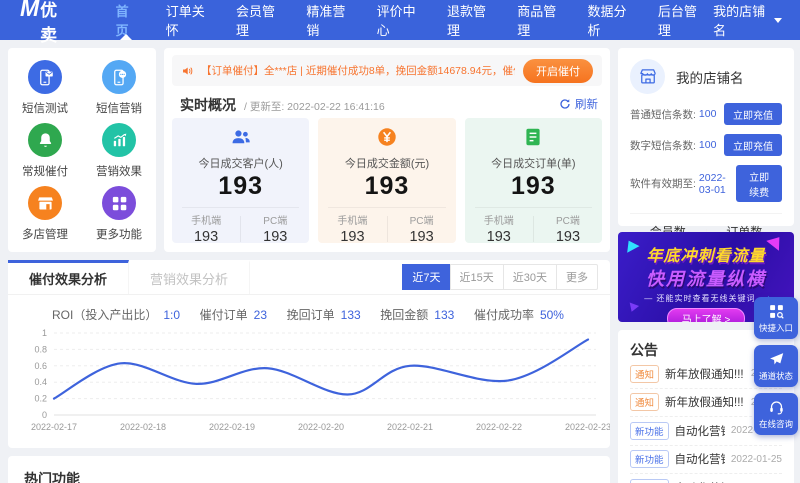 The height and width of the screenshot is (483, 800). What do you see at coordinates (40, 366) in the screenshot?
I see `svg-text: 0.6` at bounding box center [40, 366].